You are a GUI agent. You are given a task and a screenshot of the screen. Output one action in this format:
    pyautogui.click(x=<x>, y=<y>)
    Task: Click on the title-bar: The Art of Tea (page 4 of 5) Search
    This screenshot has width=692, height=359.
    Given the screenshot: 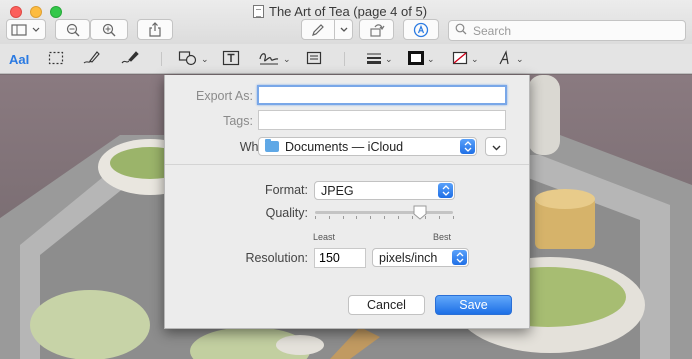 What is the action you would take?
    pyautogui.click(x=346, y=22)
    